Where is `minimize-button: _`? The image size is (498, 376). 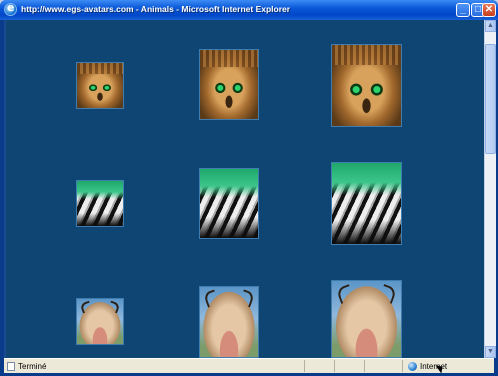
minimize-button: _ is located at coordinates (463, 10).